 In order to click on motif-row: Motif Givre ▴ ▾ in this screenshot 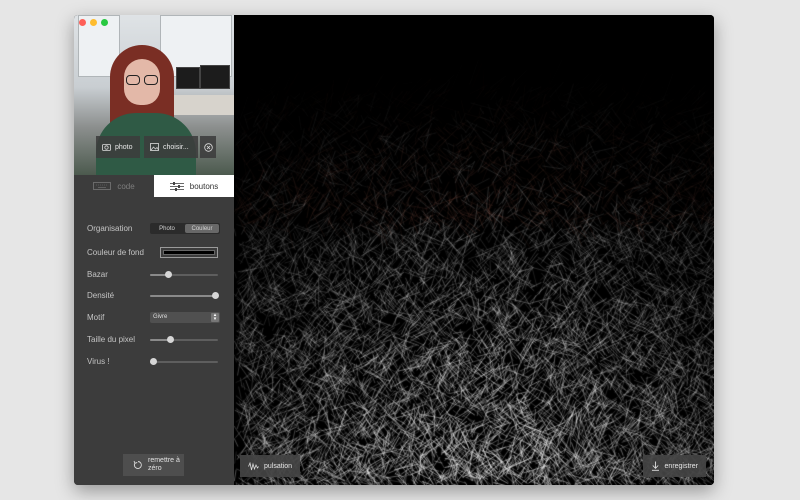, I will do `click(154, 318)`.